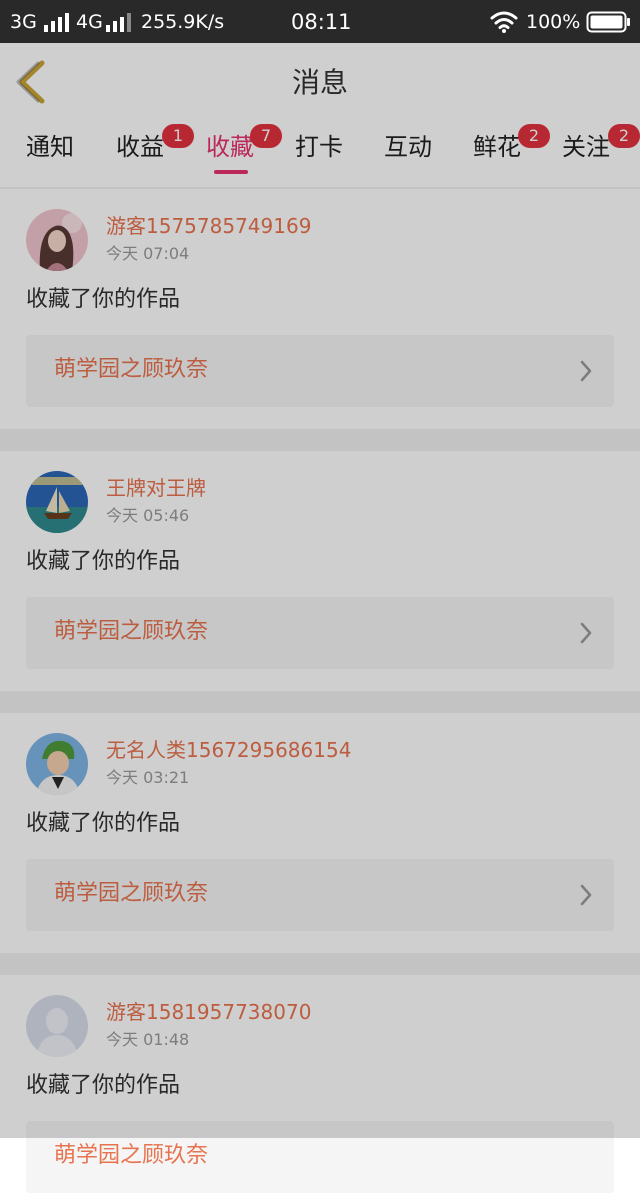  Describe the element at coordinates (319, 147) in the screenshot. I see `tab-label: 打卡` at that location.